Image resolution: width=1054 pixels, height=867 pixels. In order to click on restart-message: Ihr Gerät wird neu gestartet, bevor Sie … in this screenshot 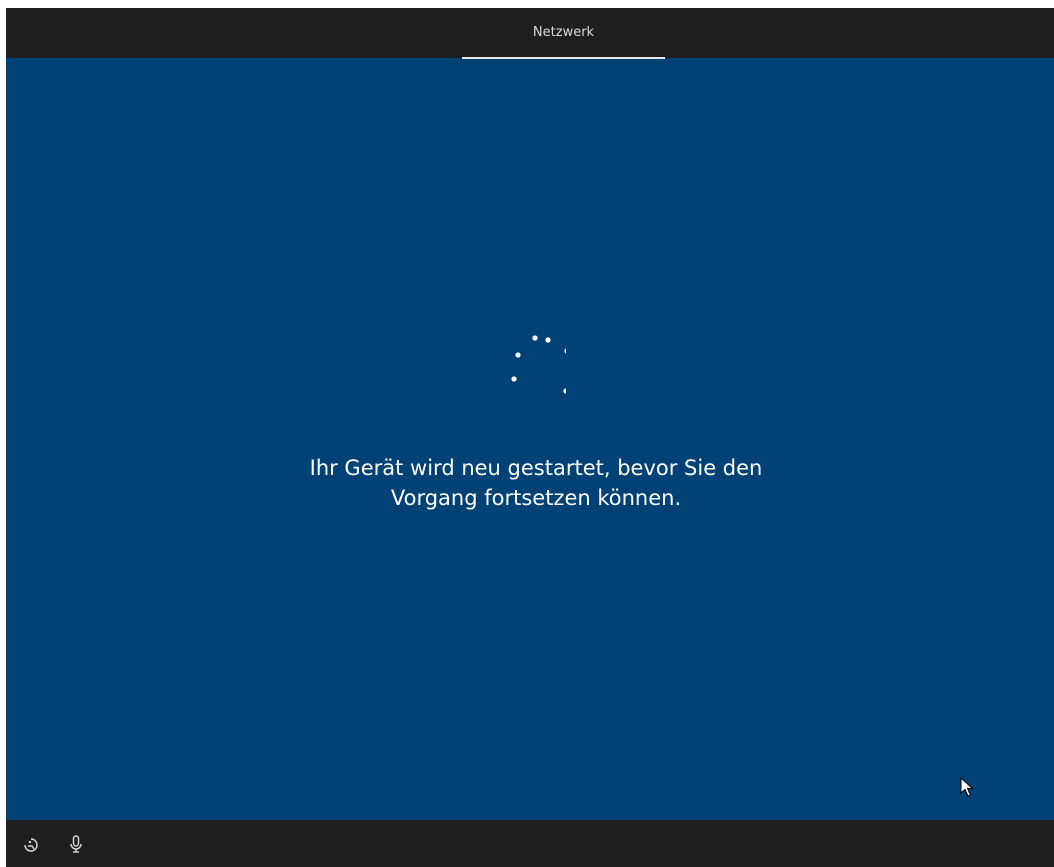, I will do `click(536, 483)`.